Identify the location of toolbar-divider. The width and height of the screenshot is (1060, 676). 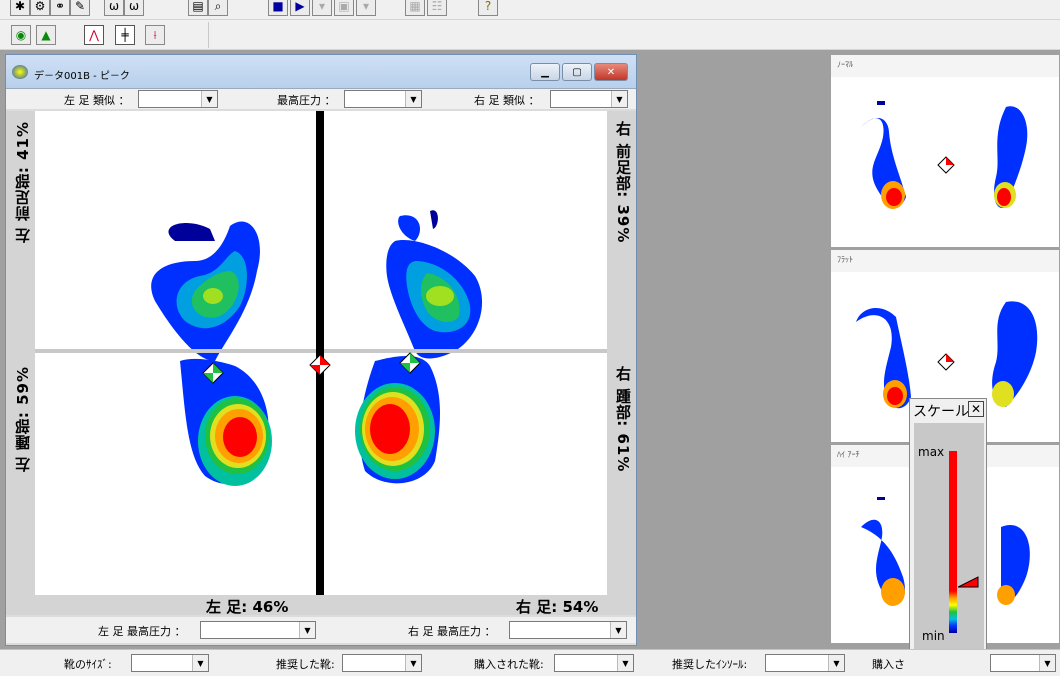
(208, 35).